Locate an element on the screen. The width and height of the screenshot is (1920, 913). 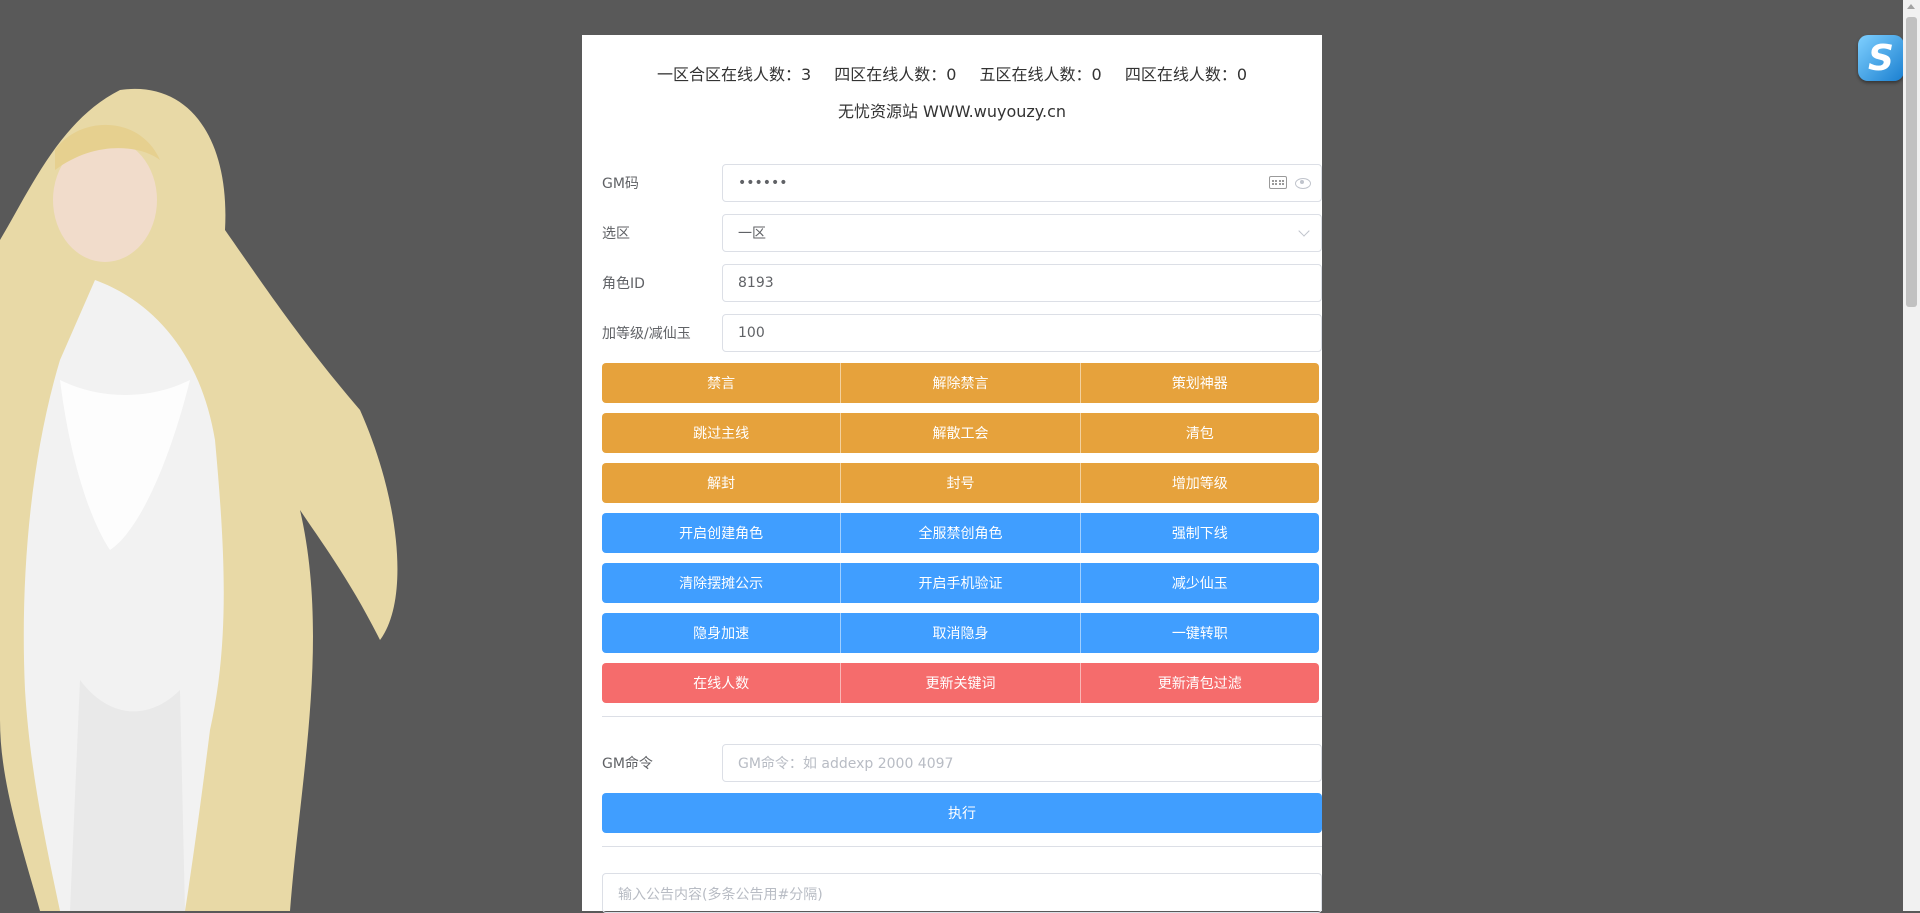
zone-value: 一区 is located at coordinates (752, 234).